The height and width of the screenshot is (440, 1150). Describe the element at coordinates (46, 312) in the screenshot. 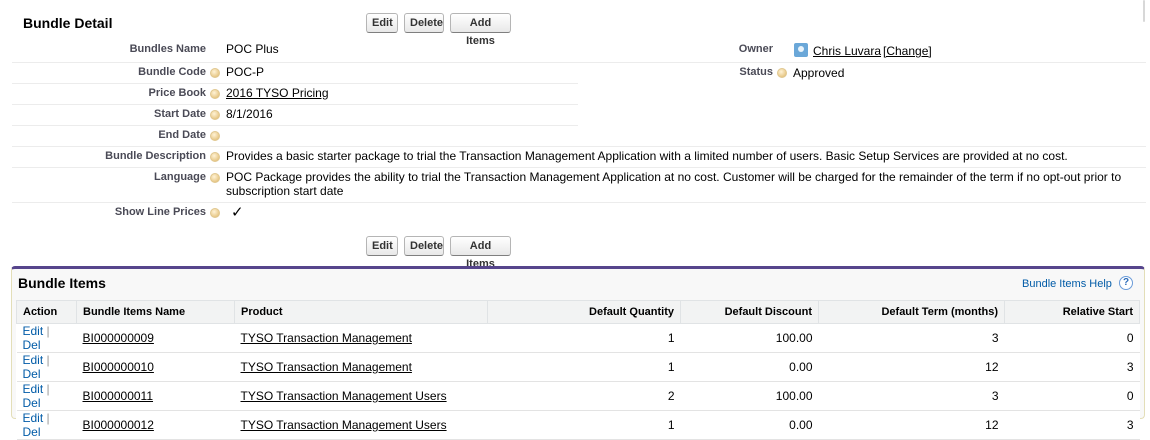

I see `col-action: Action` at that location.